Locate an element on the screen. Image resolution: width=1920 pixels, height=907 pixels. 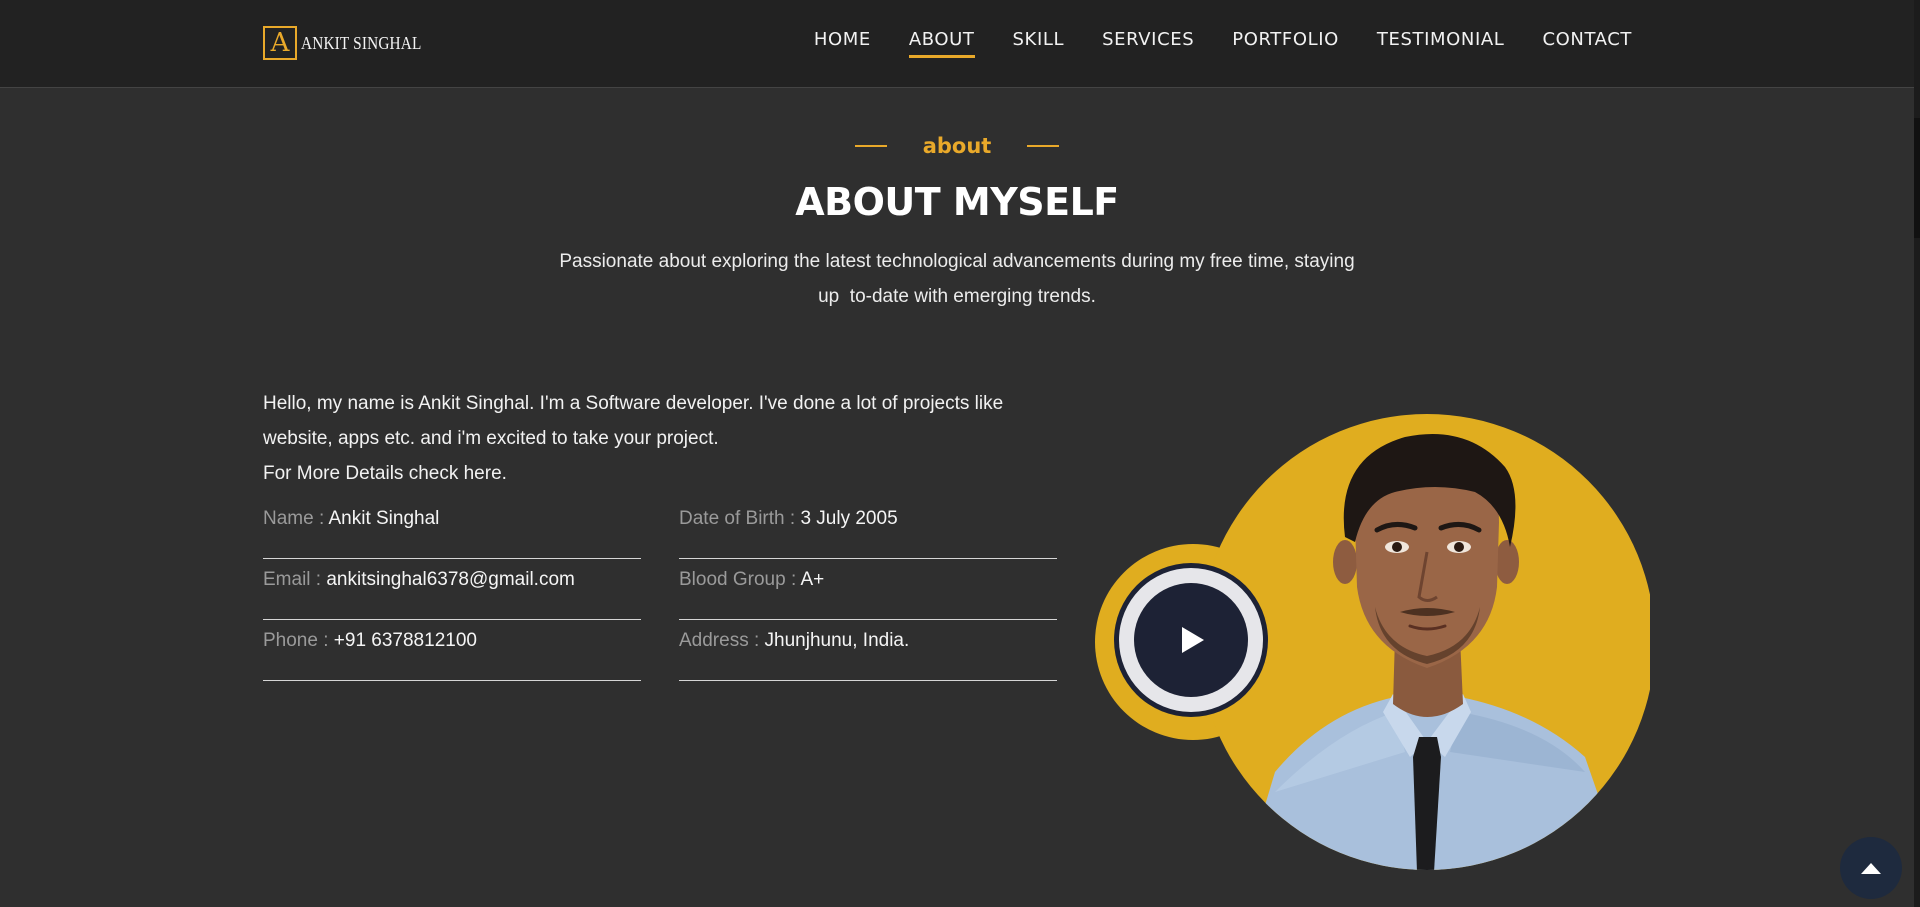
info-address: Address : Jhunjhunu, India. is located at coordinates (868, 650).